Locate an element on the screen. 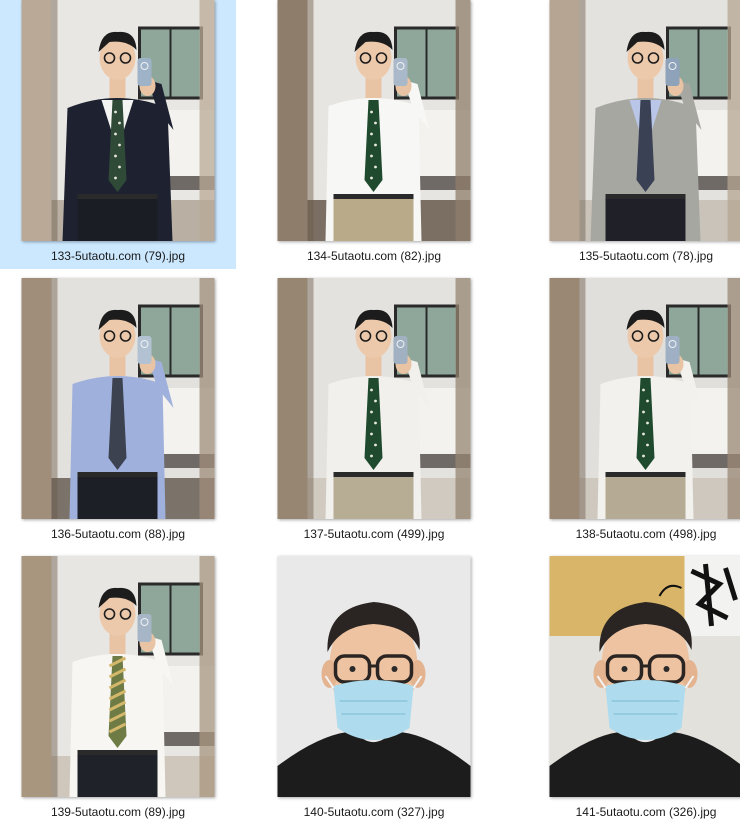 This screenshot has height=825, width=740. file-name-label: 135-5utaotu.com (78).jpg is located at coordinates (634, 256).